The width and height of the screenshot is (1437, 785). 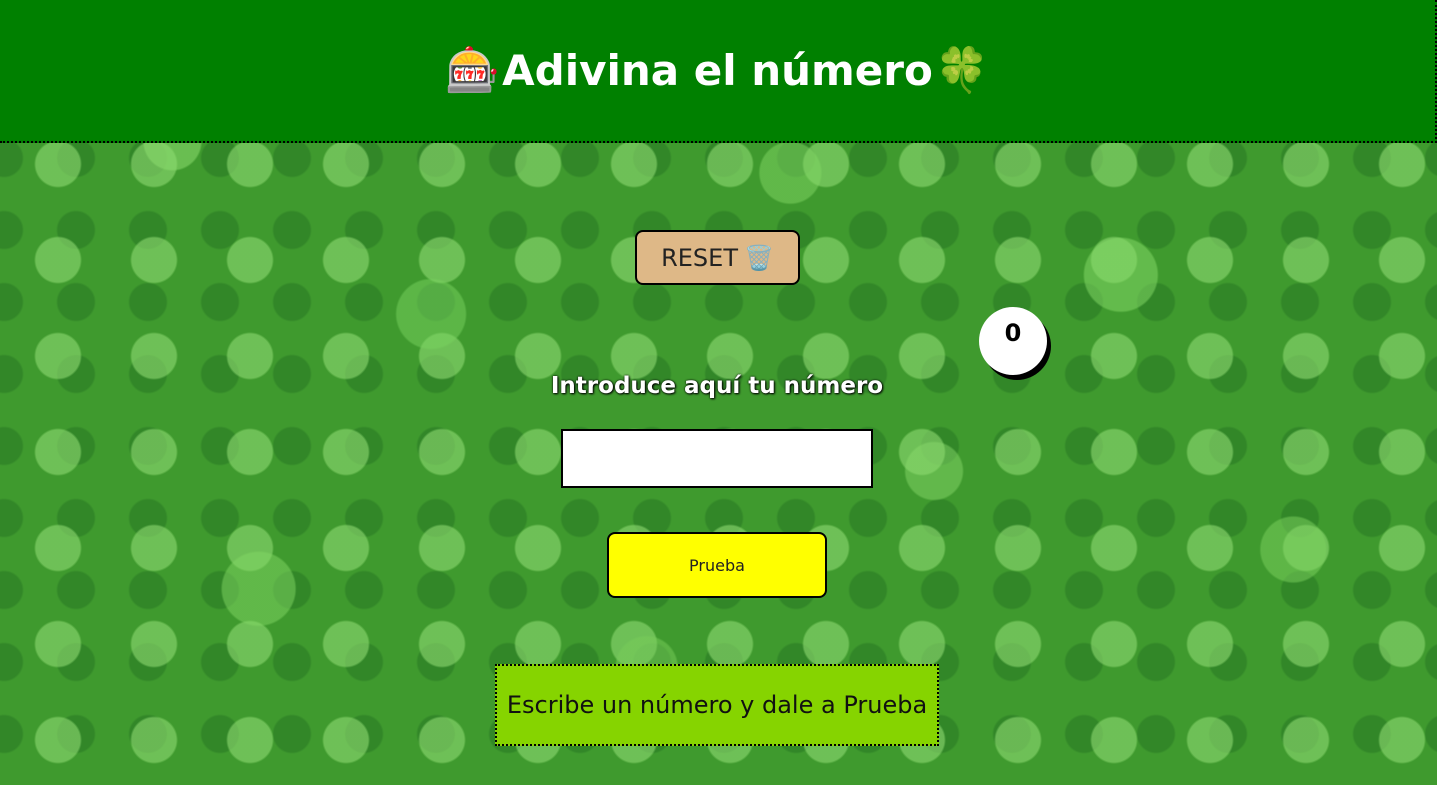 What do you see at coordinates (473, 70) in the screenshot?
I see `slot-machine-icon: 🎰` at bounding box center [473, 70].